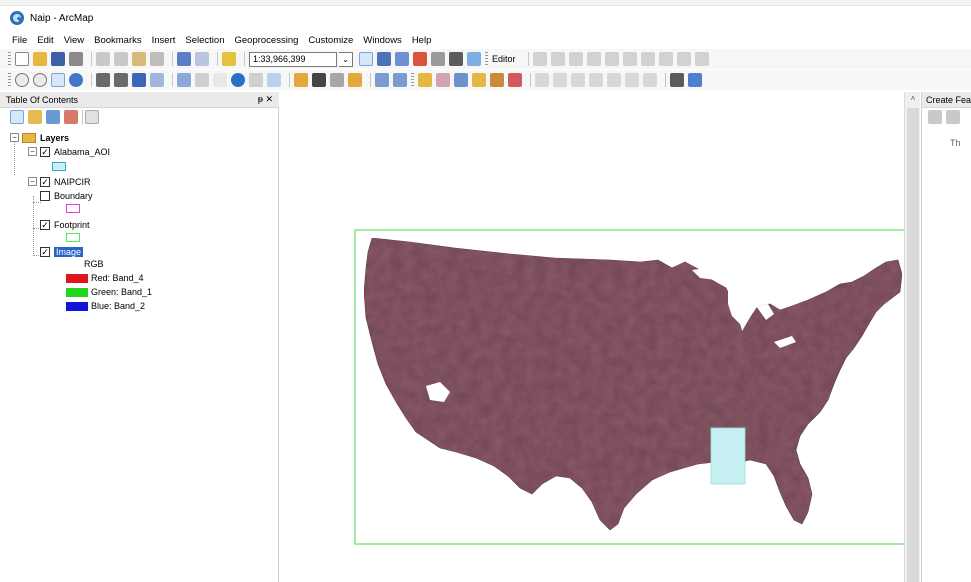  I want to click on copy-icon, so click(121, 59).